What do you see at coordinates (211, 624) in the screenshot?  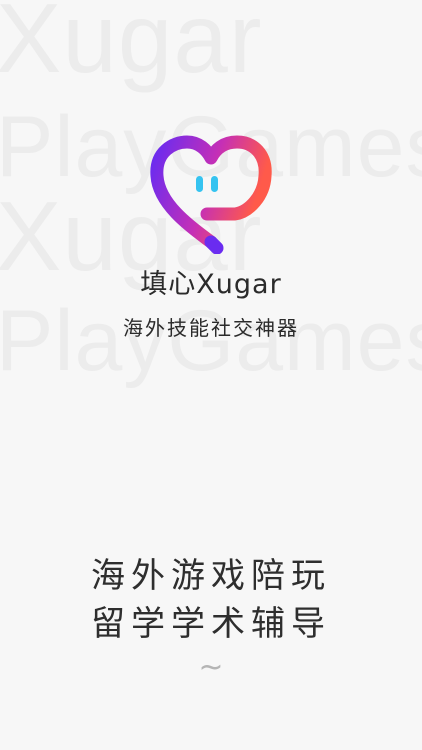 I see `tagline-tutoring: 留学学术辅导` at bounding box center [211, 624].